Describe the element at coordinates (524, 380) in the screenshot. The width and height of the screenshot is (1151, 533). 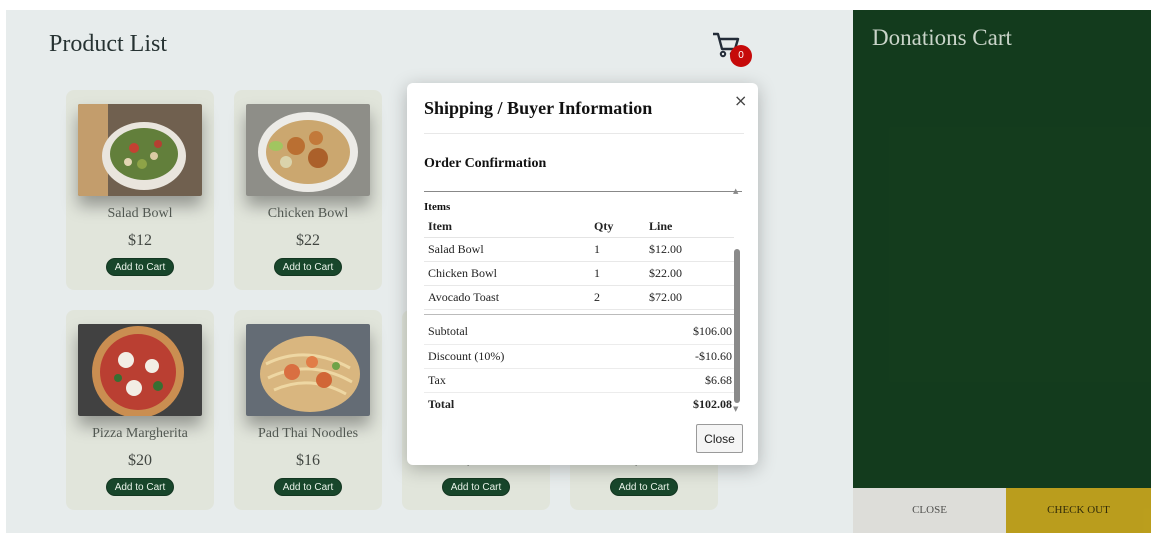
I see `totals-label: Tax` at that location.